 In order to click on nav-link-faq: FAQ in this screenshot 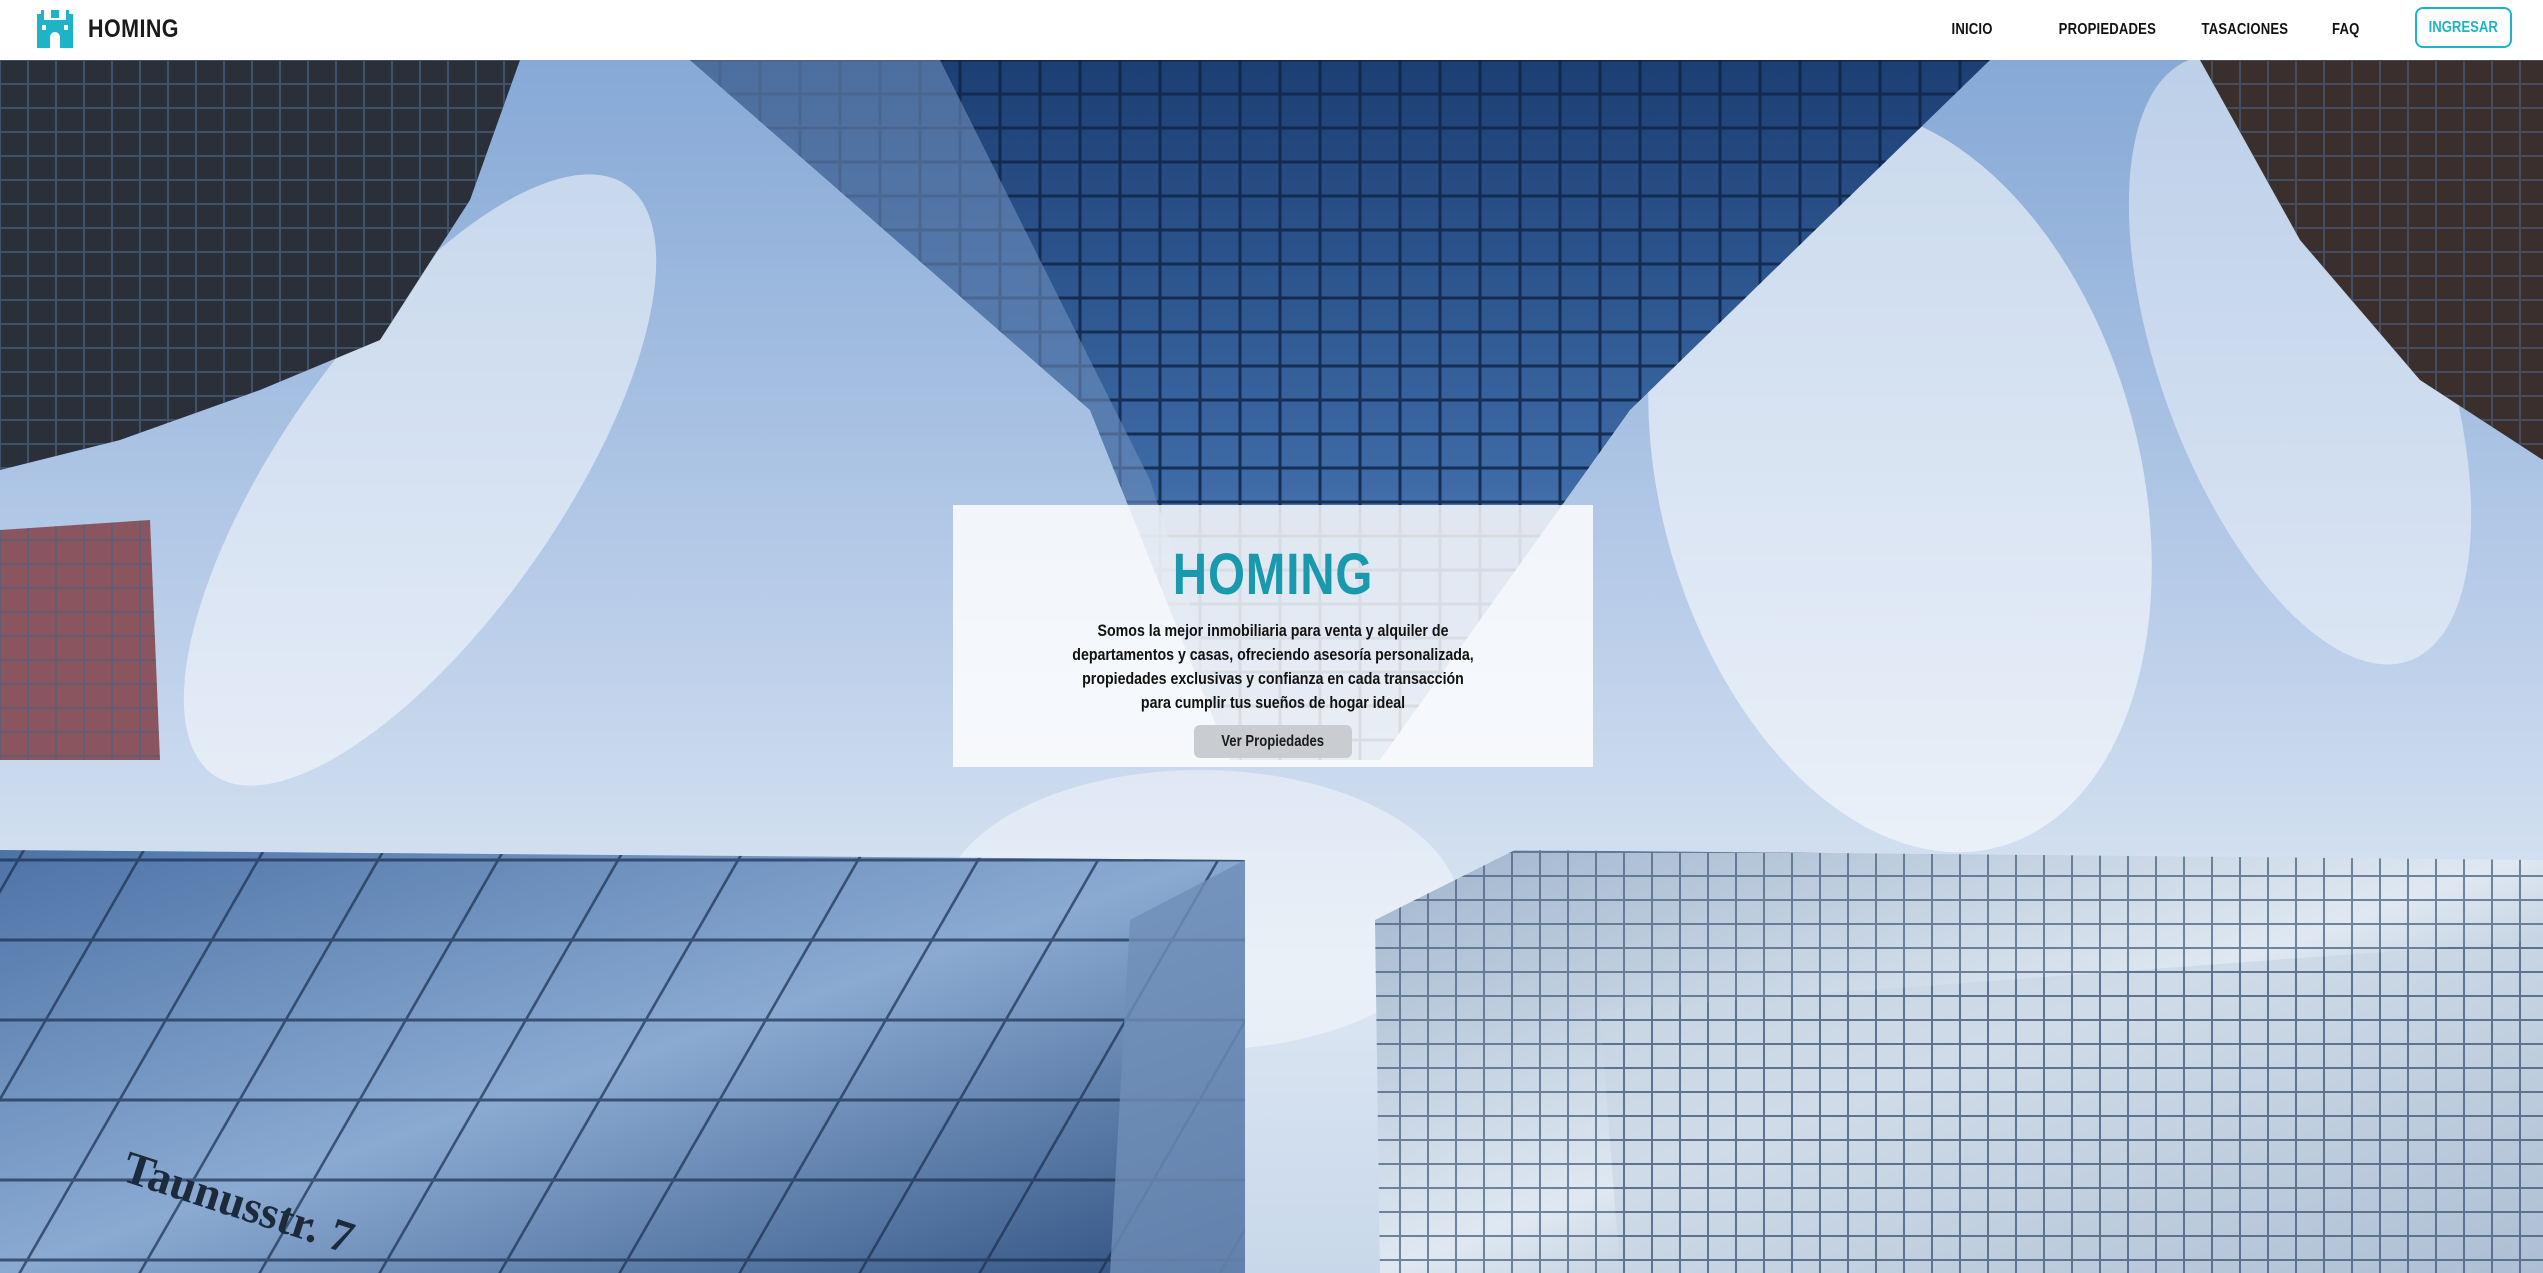, I will do `click(2345, 30)`.